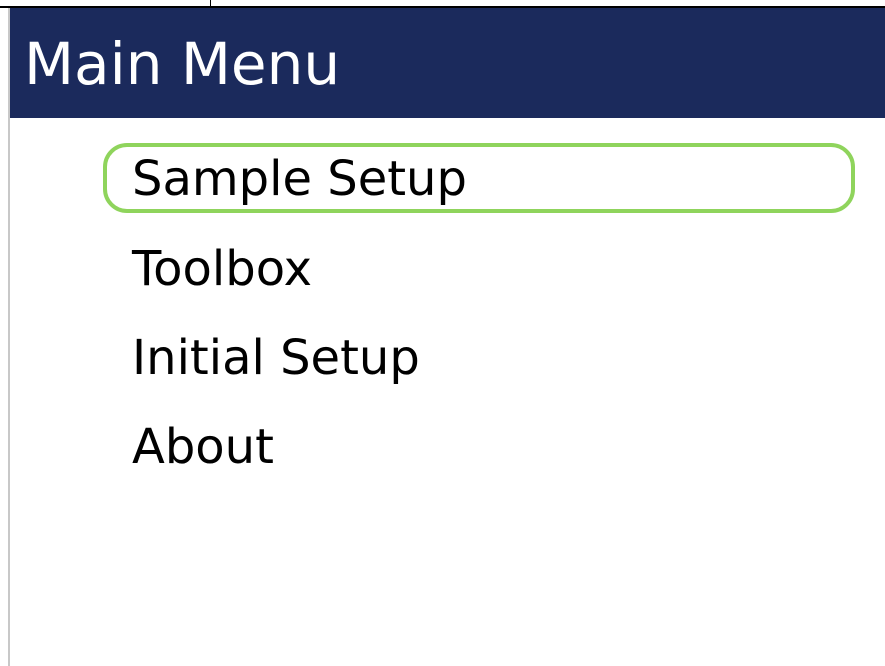 This screenshot has width=885, height=666. What do you see at coordinates (276, 358) in the screenshot?
I see `menu-item-initial-setup: Initial Setup` at bounding box center [276, 358].